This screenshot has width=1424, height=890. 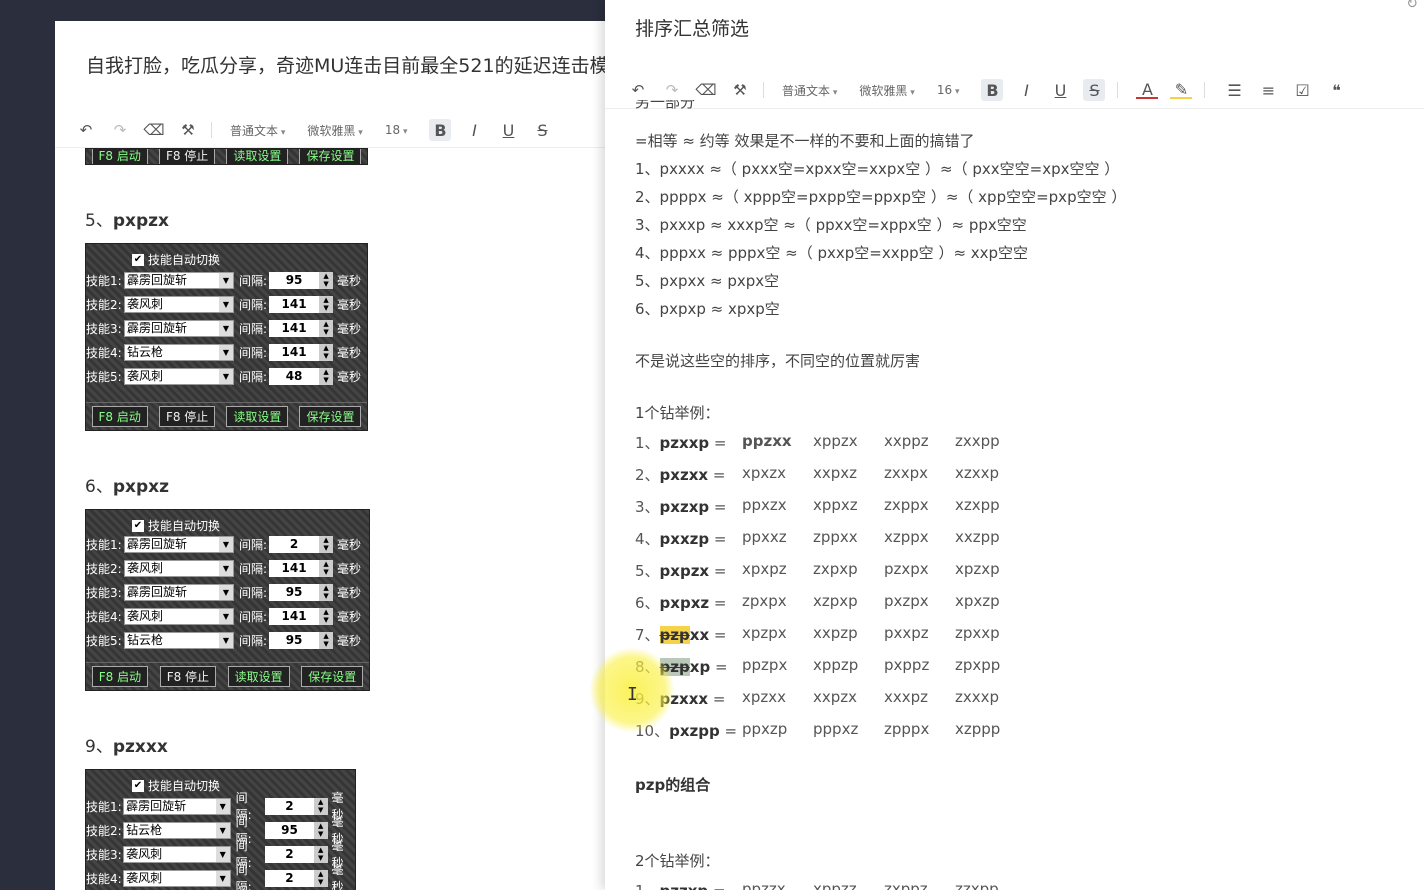 I want to click on list-item: 5、pxpxx ≈ pxpx空, so click(x=707, y=281).